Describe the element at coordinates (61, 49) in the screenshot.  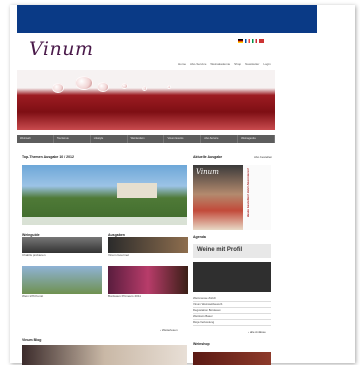
I see `vinum-logo: Vinum` at that location.